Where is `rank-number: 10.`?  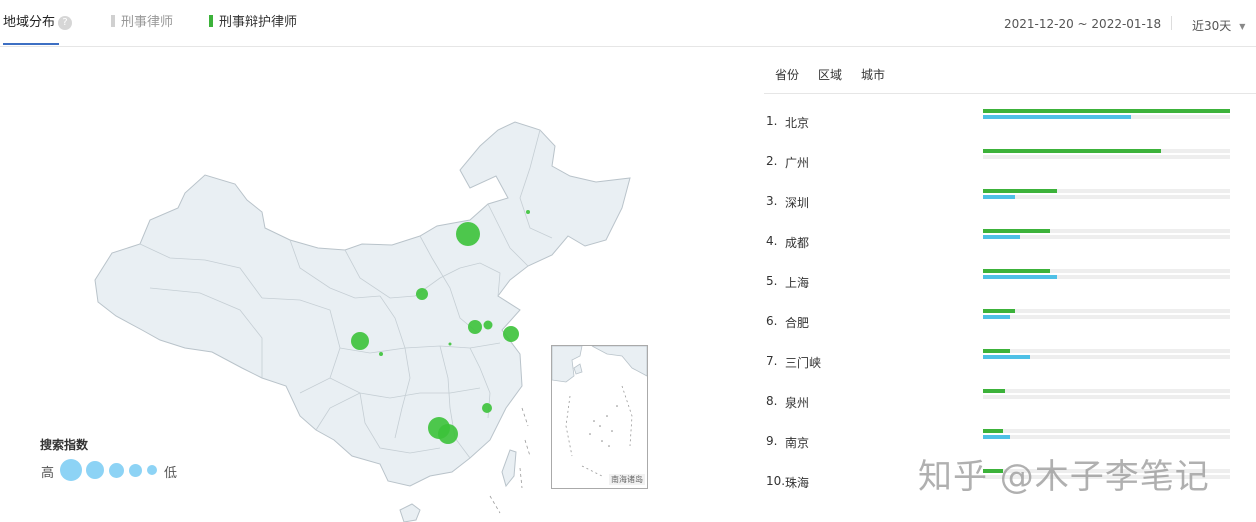 rank-number: 10. is located at coordinates (776, 481).